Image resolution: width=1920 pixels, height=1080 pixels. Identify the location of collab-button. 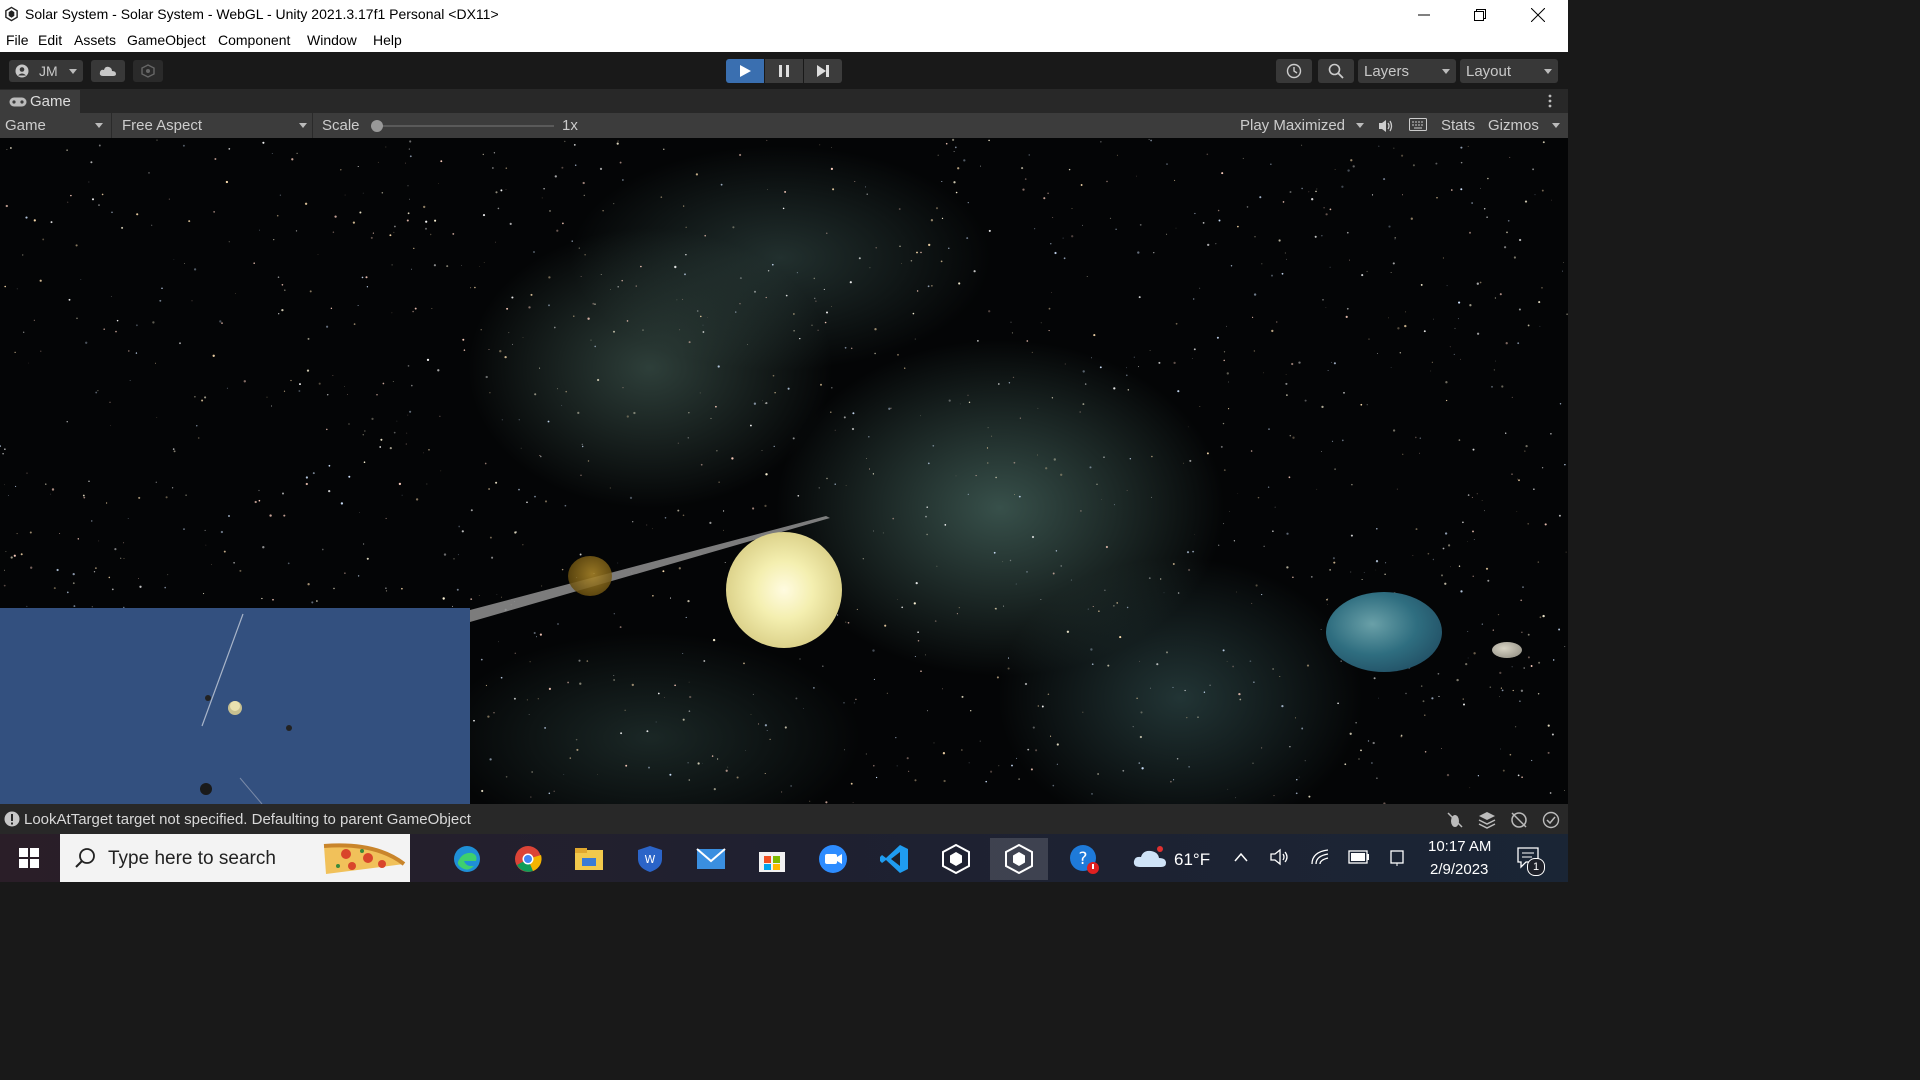
(148, 71).